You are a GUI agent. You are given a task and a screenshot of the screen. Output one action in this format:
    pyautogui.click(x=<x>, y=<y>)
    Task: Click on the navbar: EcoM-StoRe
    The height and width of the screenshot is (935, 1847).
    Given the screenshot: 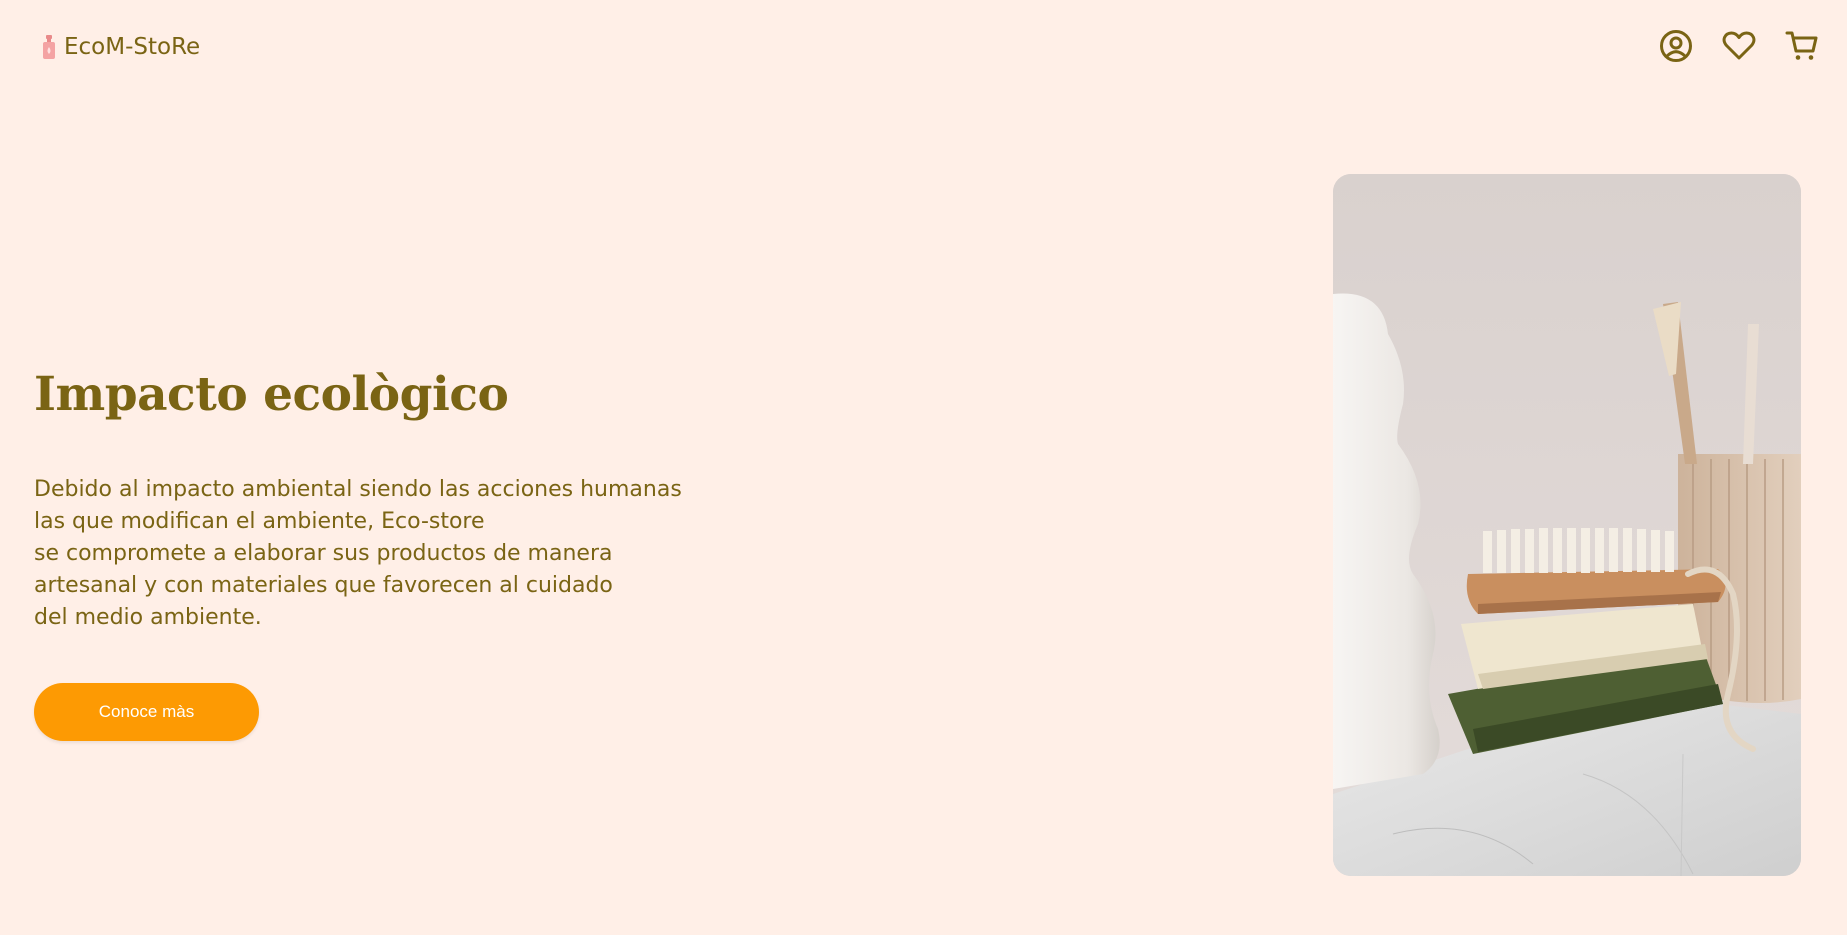 What is the action you would take?
    pyautogui.click(x=923, y=50)
    